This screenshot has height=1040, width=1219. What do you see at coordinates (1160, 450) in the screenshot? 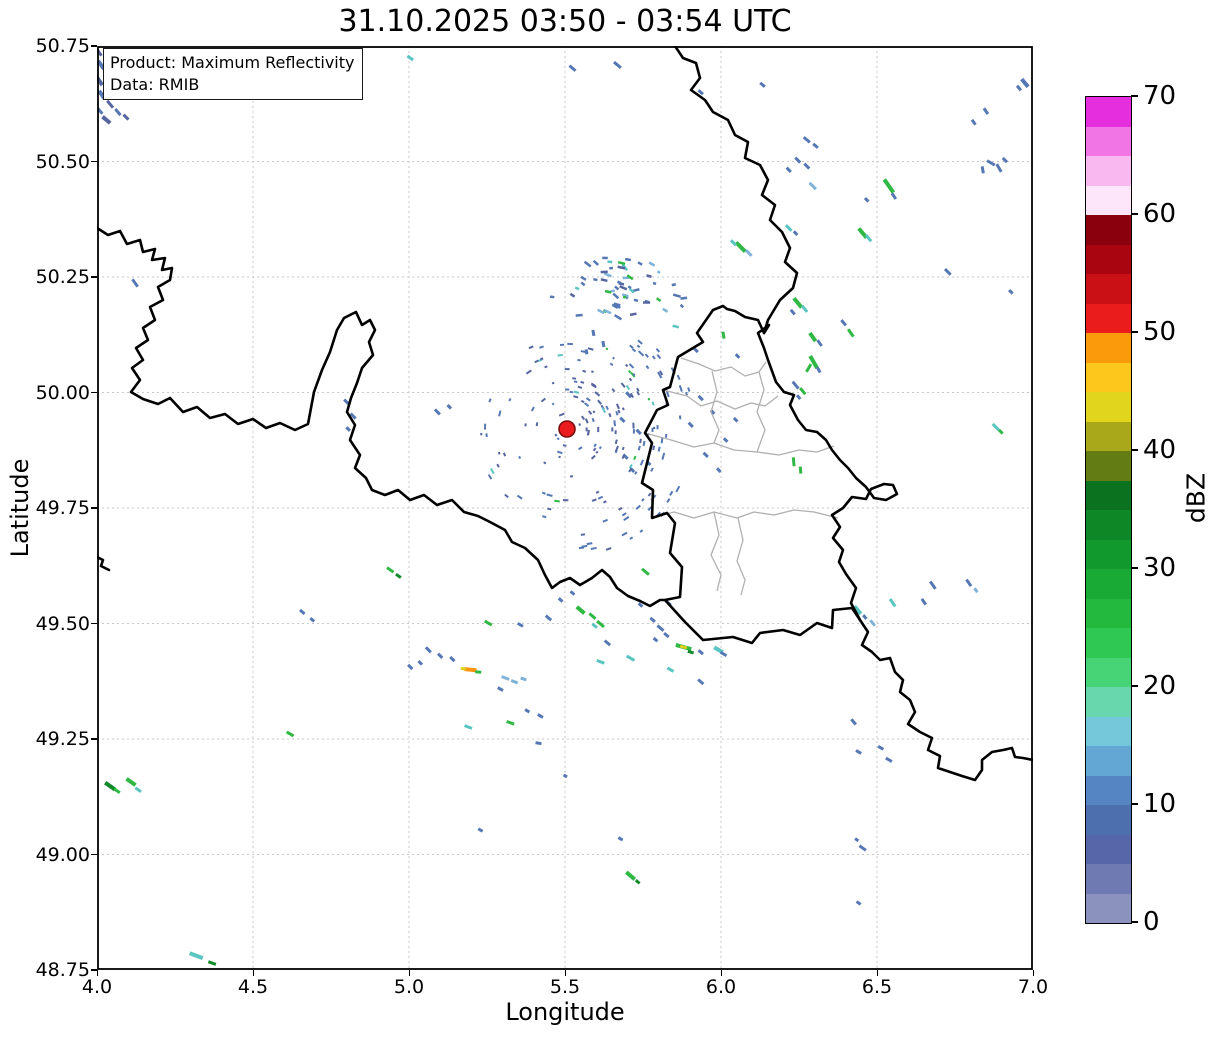
I see `colorbar-tick-label: 40` at bounding box center [1160, 450].